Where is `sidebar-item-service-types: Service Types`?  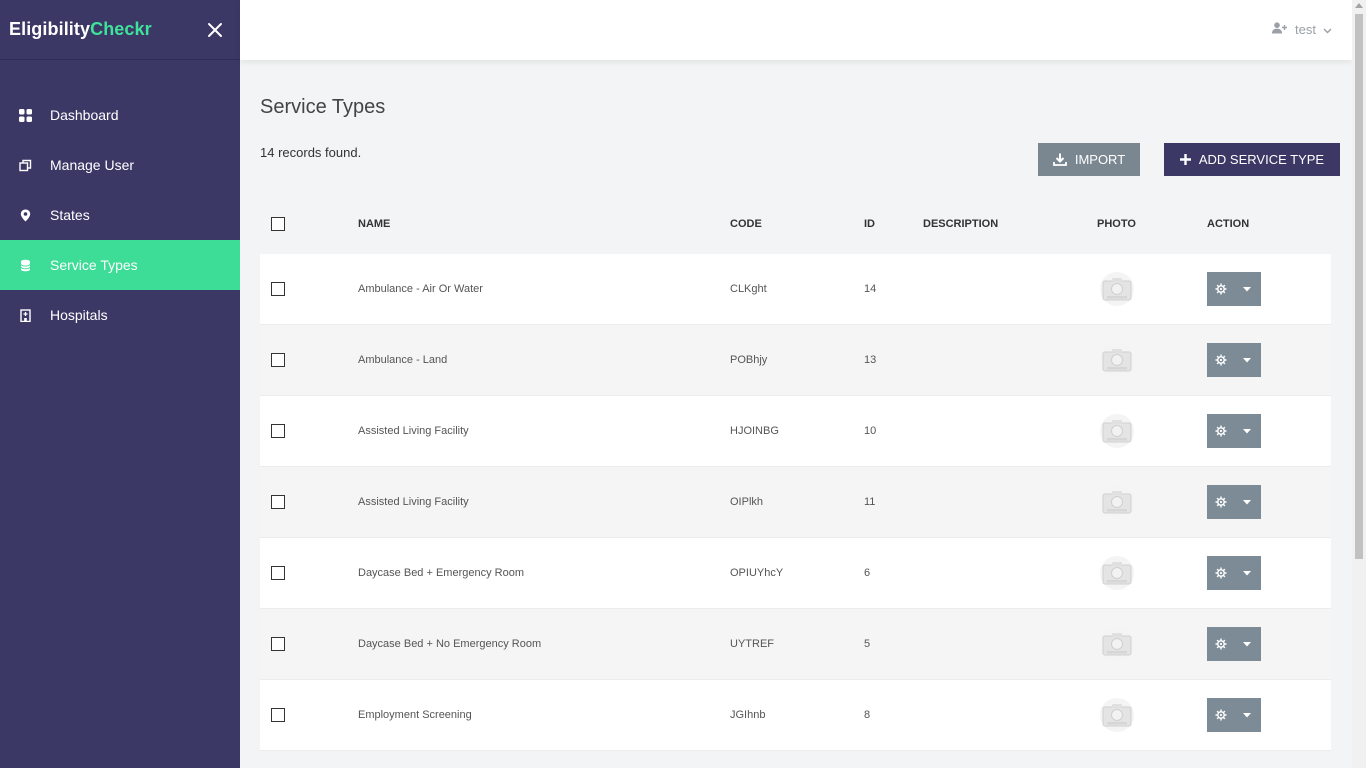
sidebar-item-service-types: Service Types is located at coordinates (120, 265).